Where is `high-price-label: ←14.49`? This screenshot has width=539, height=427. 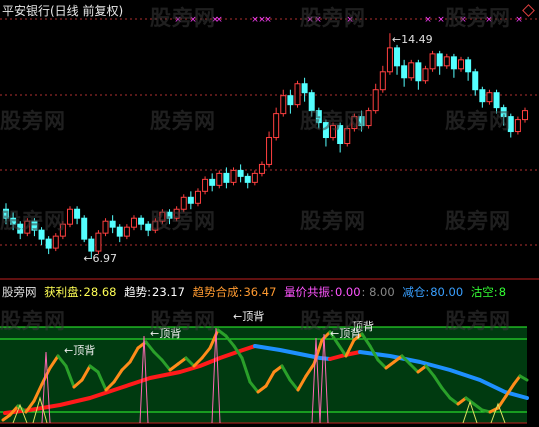 high-price-label: ←14.49 is located at coordinates (412, 39).